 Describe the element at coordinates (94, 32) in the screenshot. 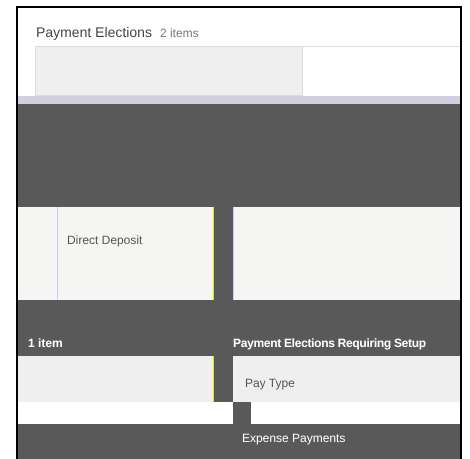

I see `section-title: Payment Elections` at that location.